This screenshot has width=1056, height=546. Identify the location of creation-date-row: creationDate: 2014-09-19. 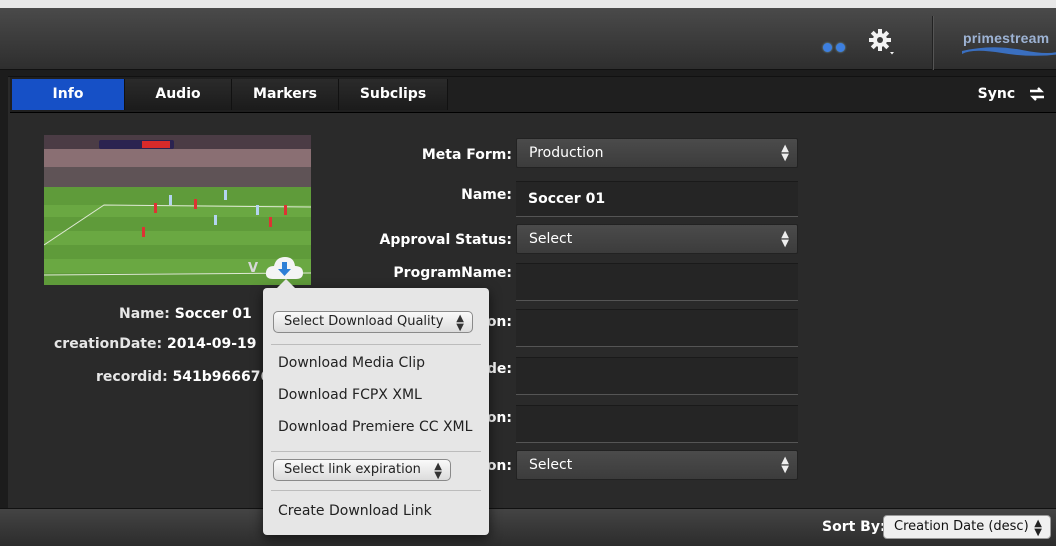
(155, 344).